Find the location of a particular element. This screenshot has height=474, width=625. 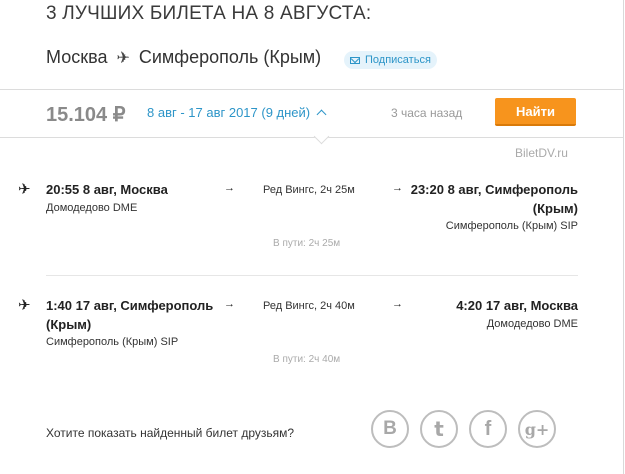

chevron-up-icon is located at coordinates (321, 114).